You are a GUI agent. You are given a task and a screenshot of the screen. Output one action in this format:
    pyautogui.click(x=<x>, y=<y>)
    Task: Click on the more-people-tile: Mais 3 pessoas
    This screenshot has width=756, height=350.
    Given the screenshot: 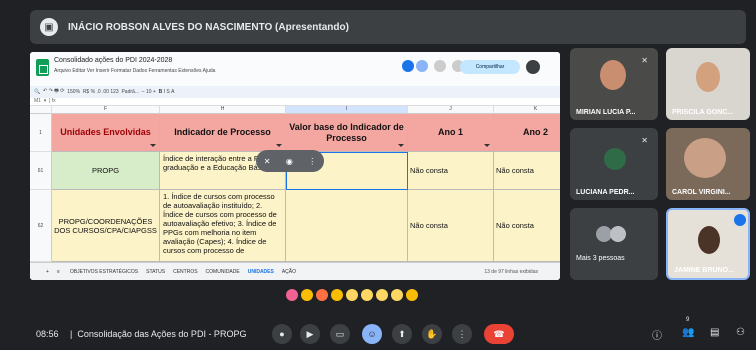 What is the action you would take?
    pyautogui.click(x=614, y=244)
    